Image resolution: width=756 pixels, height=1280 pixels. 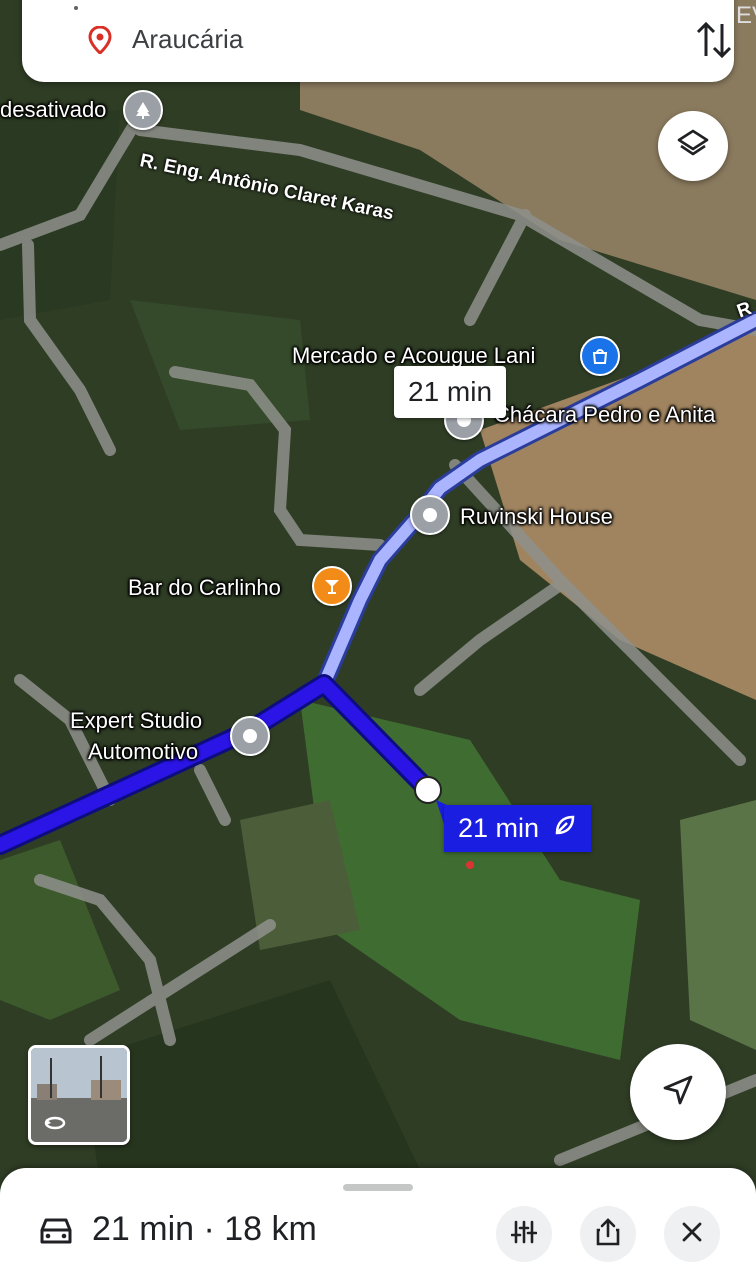 I want to click on close-button, so click(x=692, y=1234).